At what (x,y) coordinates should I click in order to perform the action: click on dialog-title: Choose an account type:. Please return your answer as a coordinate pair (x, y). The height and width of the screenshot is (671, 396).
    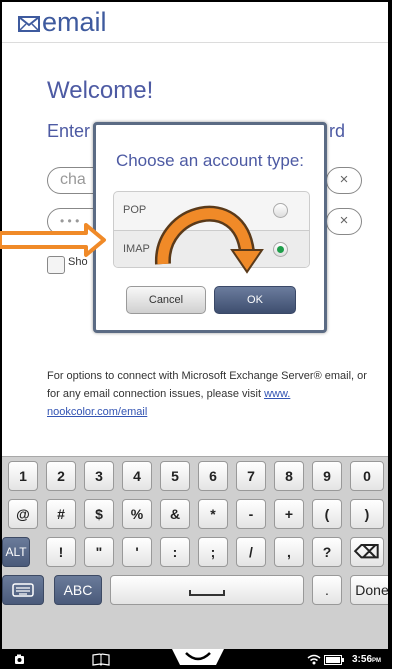
    Looking at the image, I should click on (210, 160).